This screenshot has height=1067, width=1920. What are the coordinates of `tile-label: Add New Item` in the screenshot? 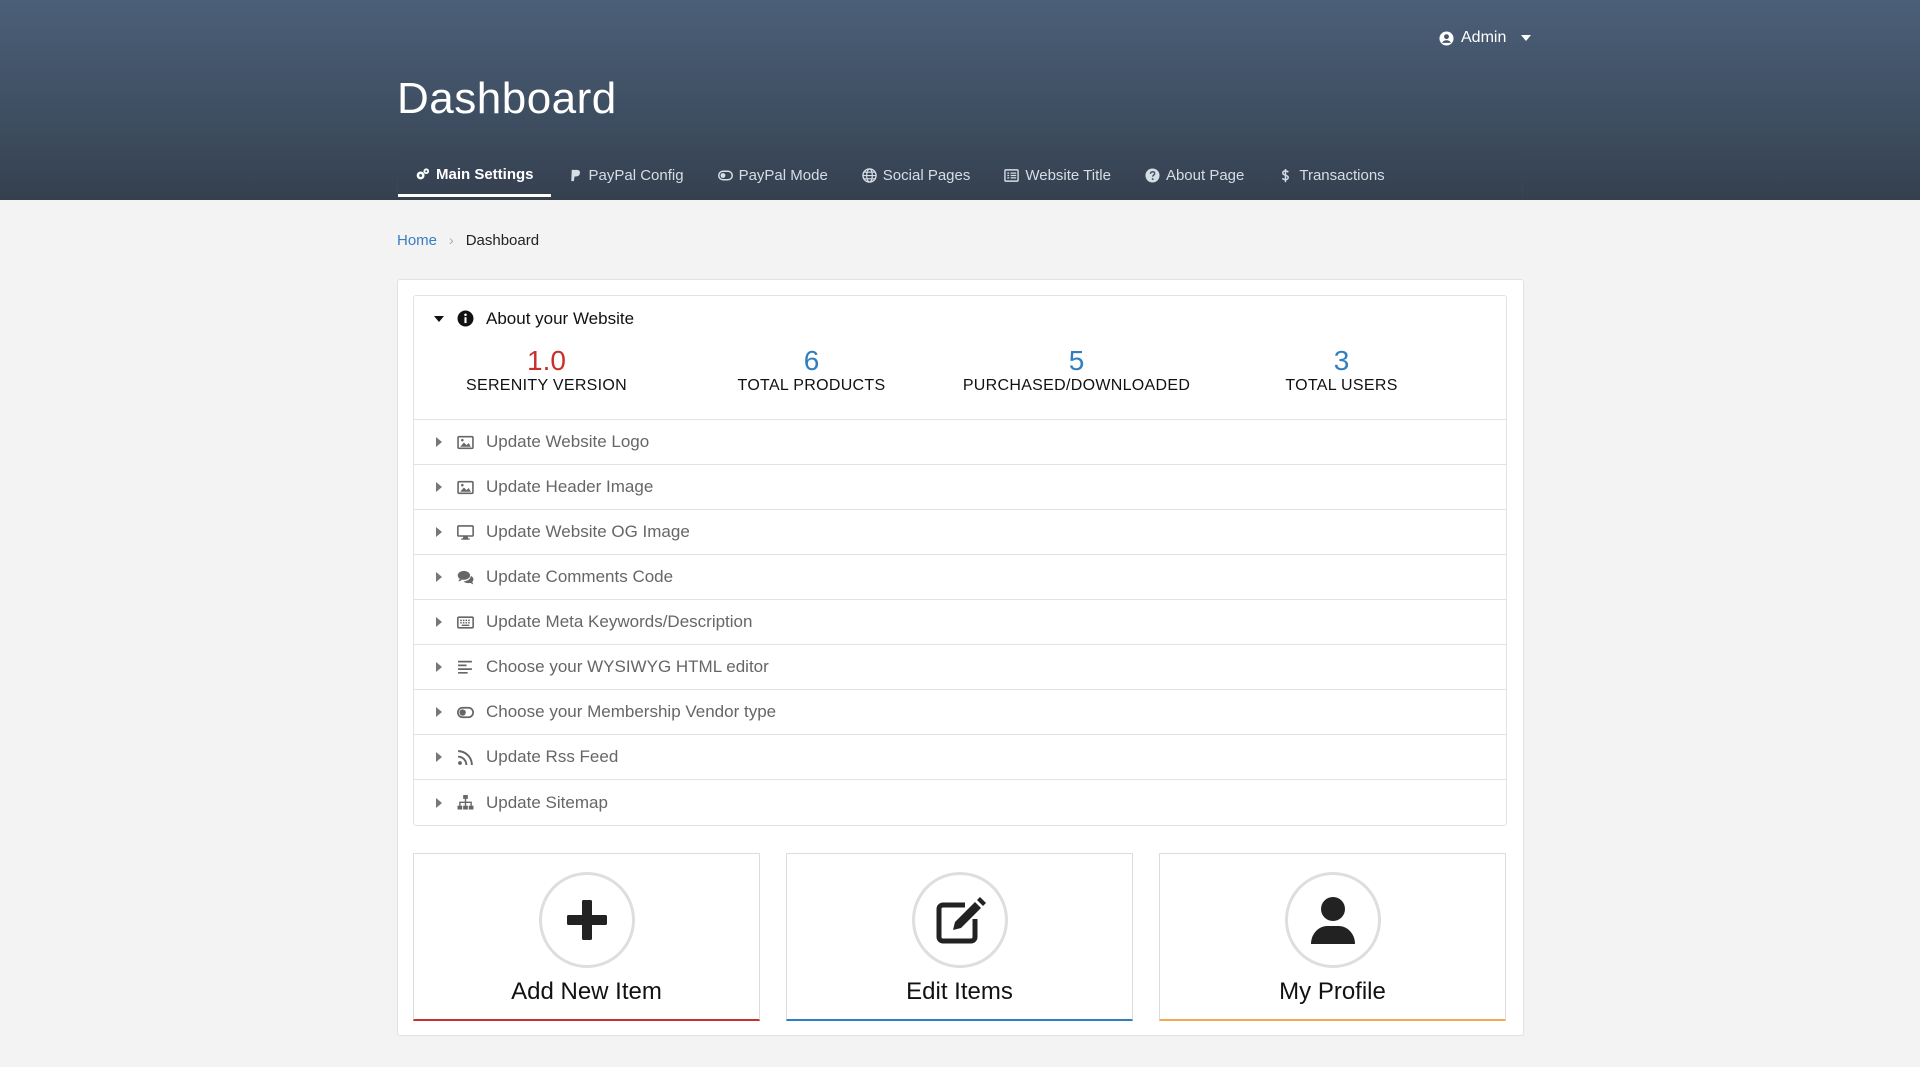 It's located at (586, 991).